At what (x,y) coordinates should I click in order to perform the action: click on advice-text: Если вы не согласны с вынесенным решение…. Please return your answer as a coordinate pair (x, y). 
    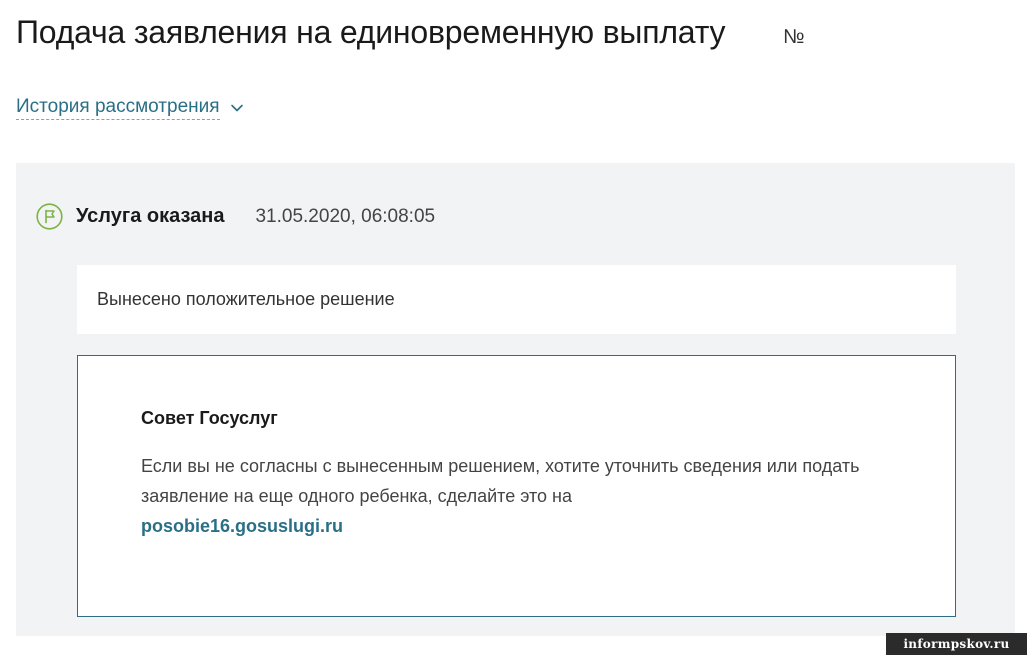
    Looking at the image, I should click on (500, 481).